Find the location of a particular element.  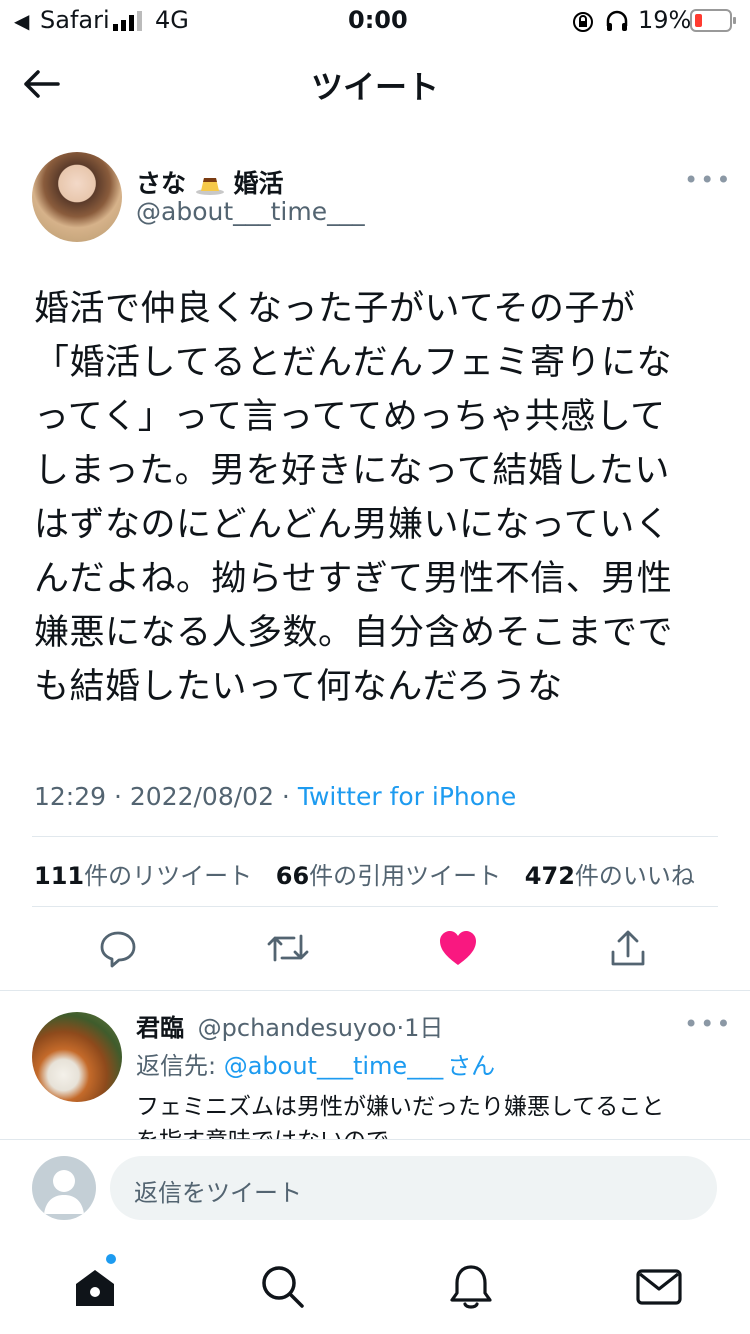

status-carrier: Safari is located at coordinates (75, 20).